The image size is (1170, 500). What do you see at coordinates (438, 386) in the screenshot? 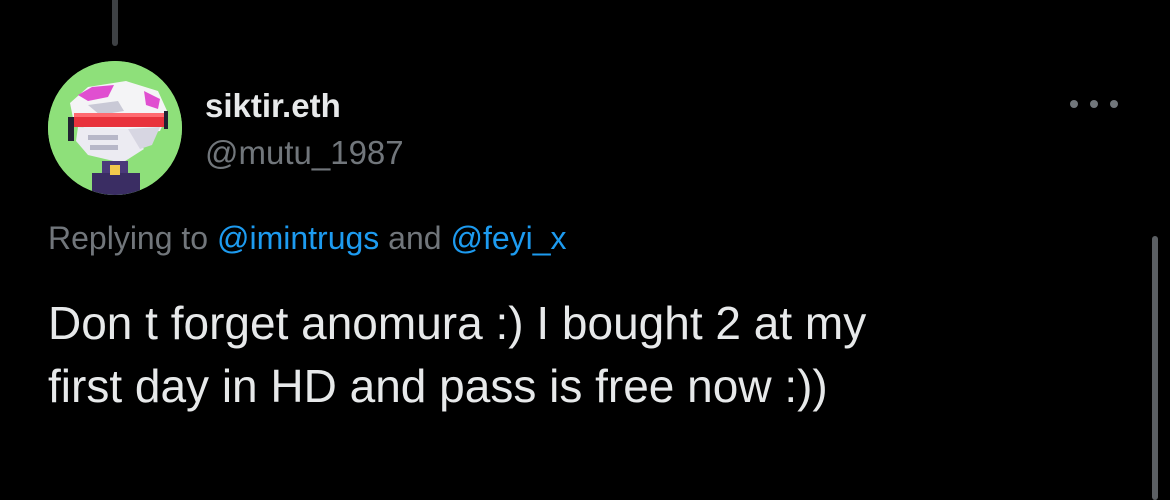
I see `tweet-text-line: first day in HD and pass is free now :))` at bounding box center [438, 386].